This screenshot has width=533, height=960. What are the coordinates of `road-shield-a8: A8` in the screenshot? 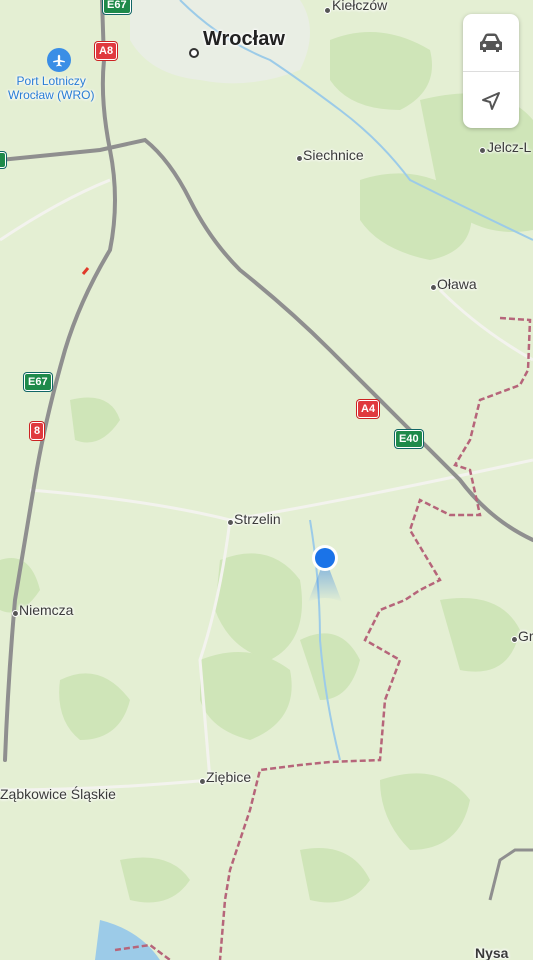 It's located at (106, 51).